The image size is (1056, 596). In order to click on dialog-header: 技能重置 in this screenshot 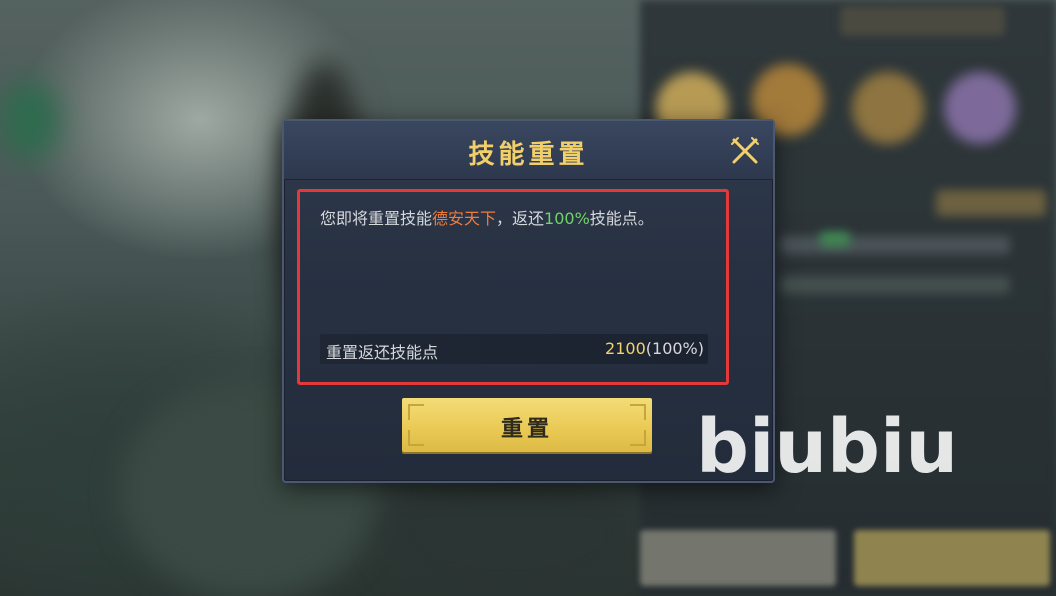, I will do `click(528, 150)`.